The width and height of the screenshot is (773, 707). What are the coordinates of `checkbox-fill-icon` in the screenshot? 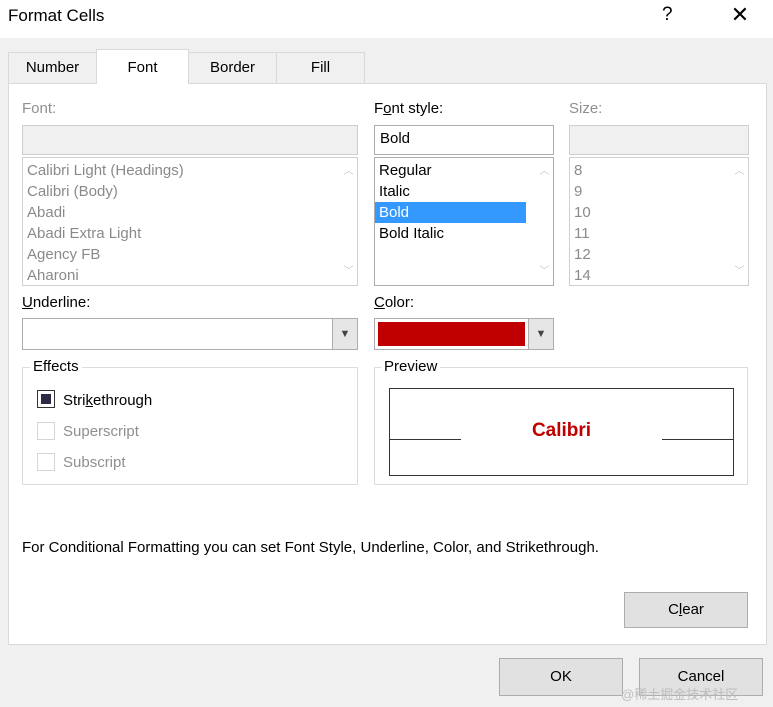 It's located at (46, 399).